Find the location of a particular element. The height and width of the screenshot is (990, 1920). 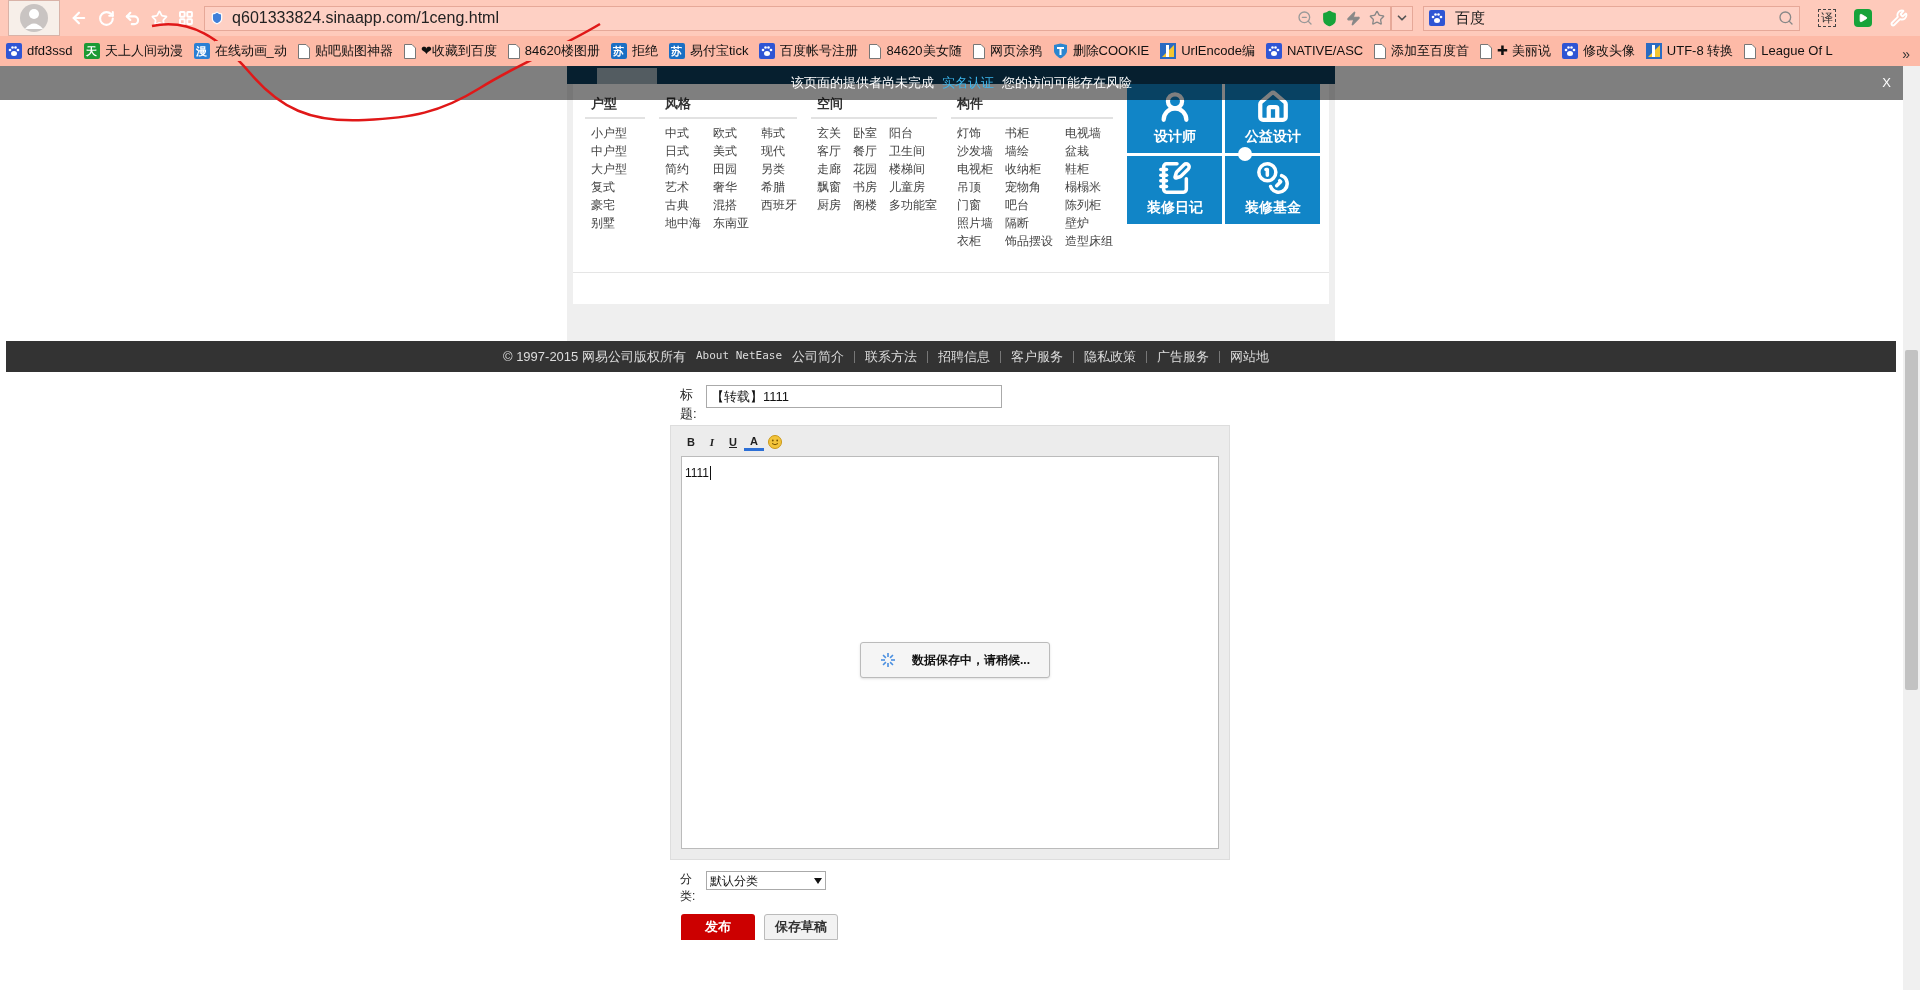

category-link: 西班牙 is located at coordinates (779, 204).